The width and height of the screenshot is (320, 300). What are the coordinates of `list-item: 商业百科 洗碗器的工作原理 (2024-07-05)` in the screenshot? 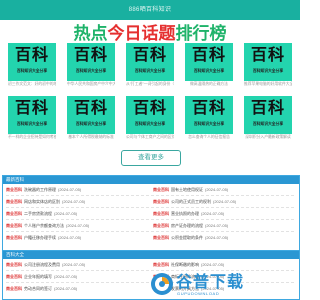 It's located at (76, 190).